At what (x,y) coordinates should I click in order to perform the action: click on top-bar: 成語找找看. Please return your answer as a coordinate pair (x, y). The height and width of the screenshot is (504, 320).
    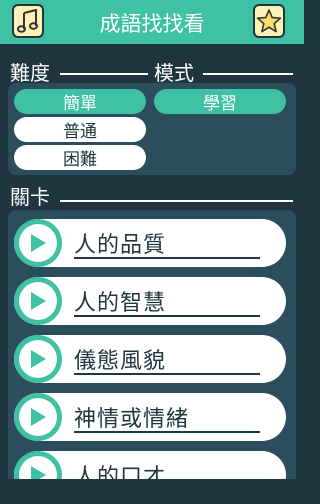
    Looking at the image, I should click on (152, 22).